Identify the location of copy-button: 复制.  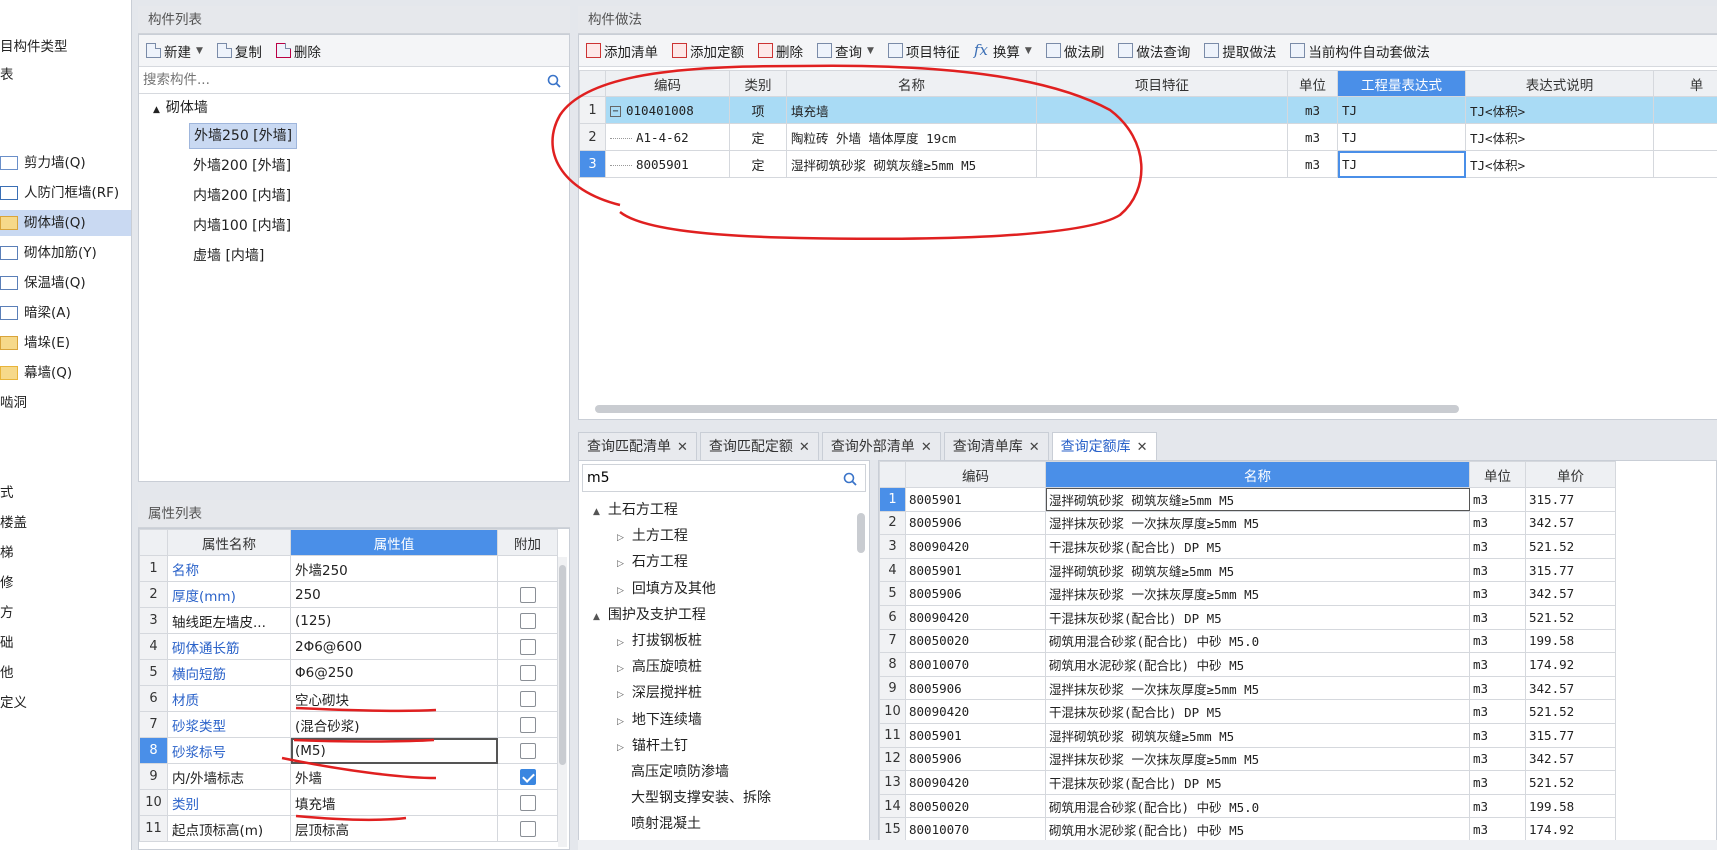
(239, 51).